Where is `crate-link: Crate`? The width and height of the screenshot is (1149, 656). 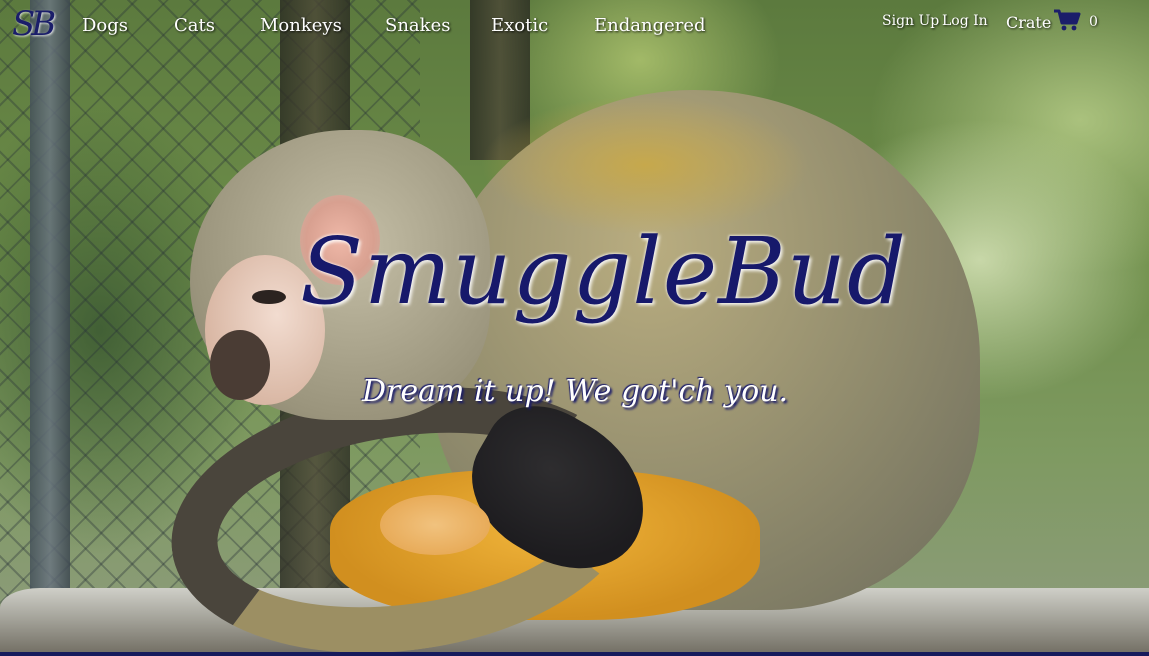 crate-link: Crate is located at coordinates (1028, 22).